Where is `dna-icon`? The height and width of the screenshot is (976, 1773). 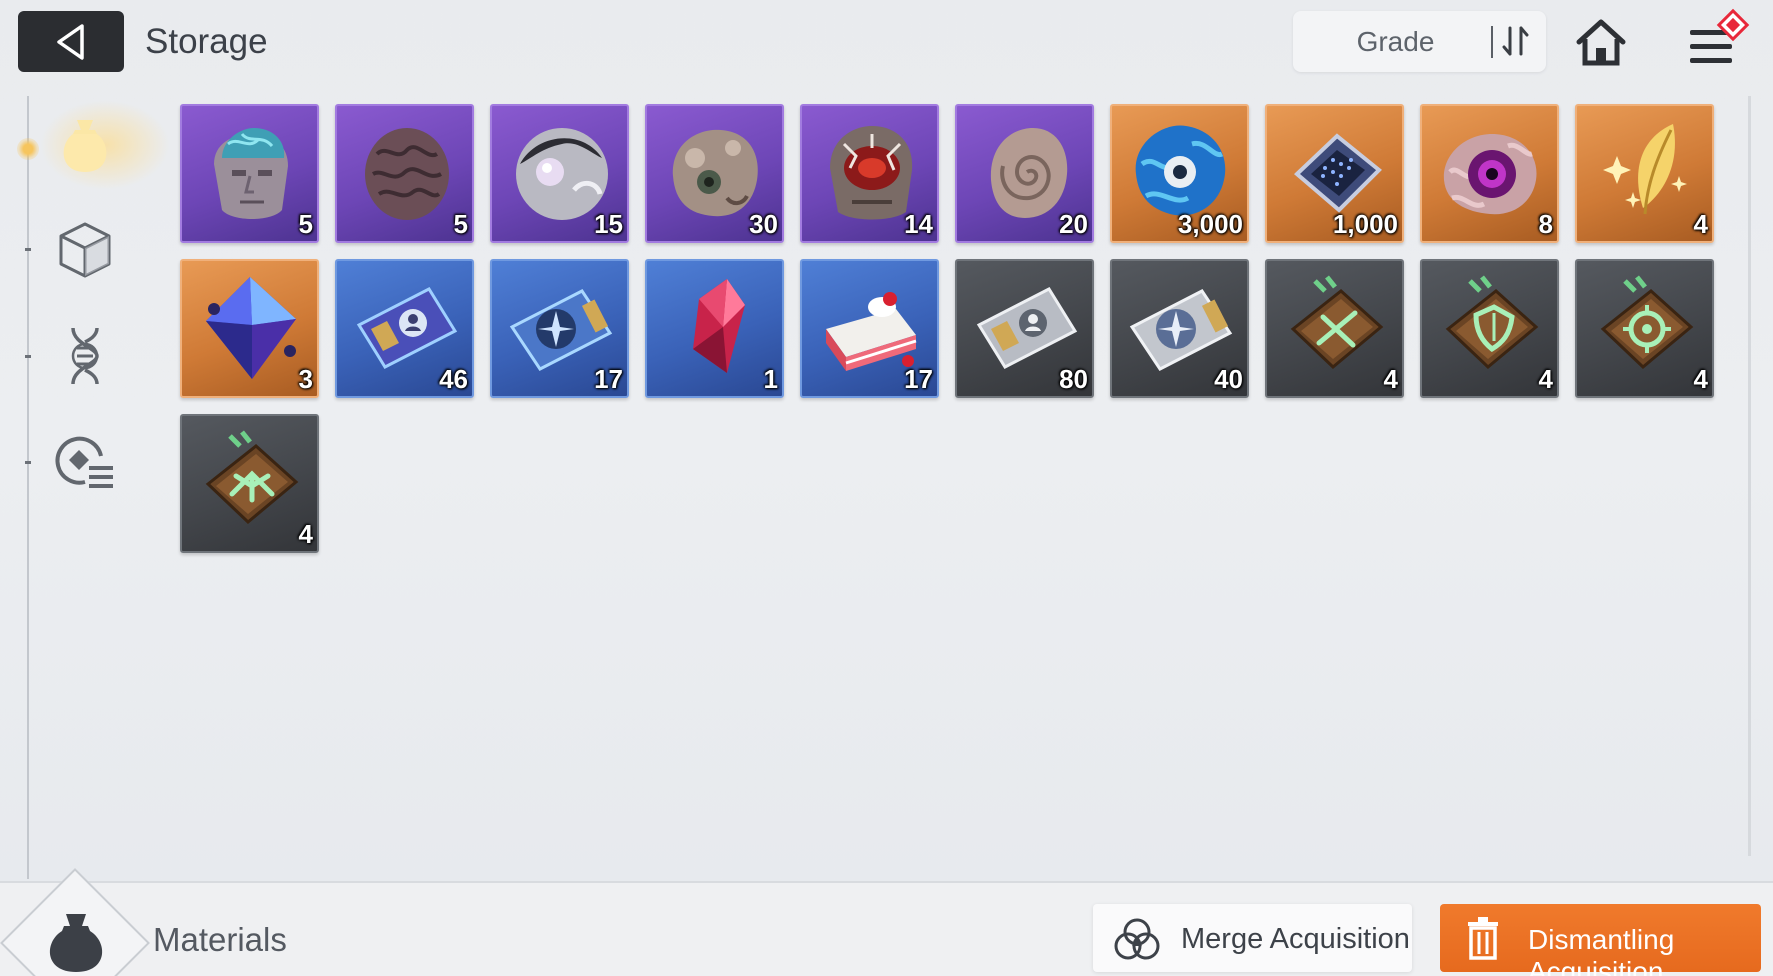 dna-icon is located at coordinates (85, 356).